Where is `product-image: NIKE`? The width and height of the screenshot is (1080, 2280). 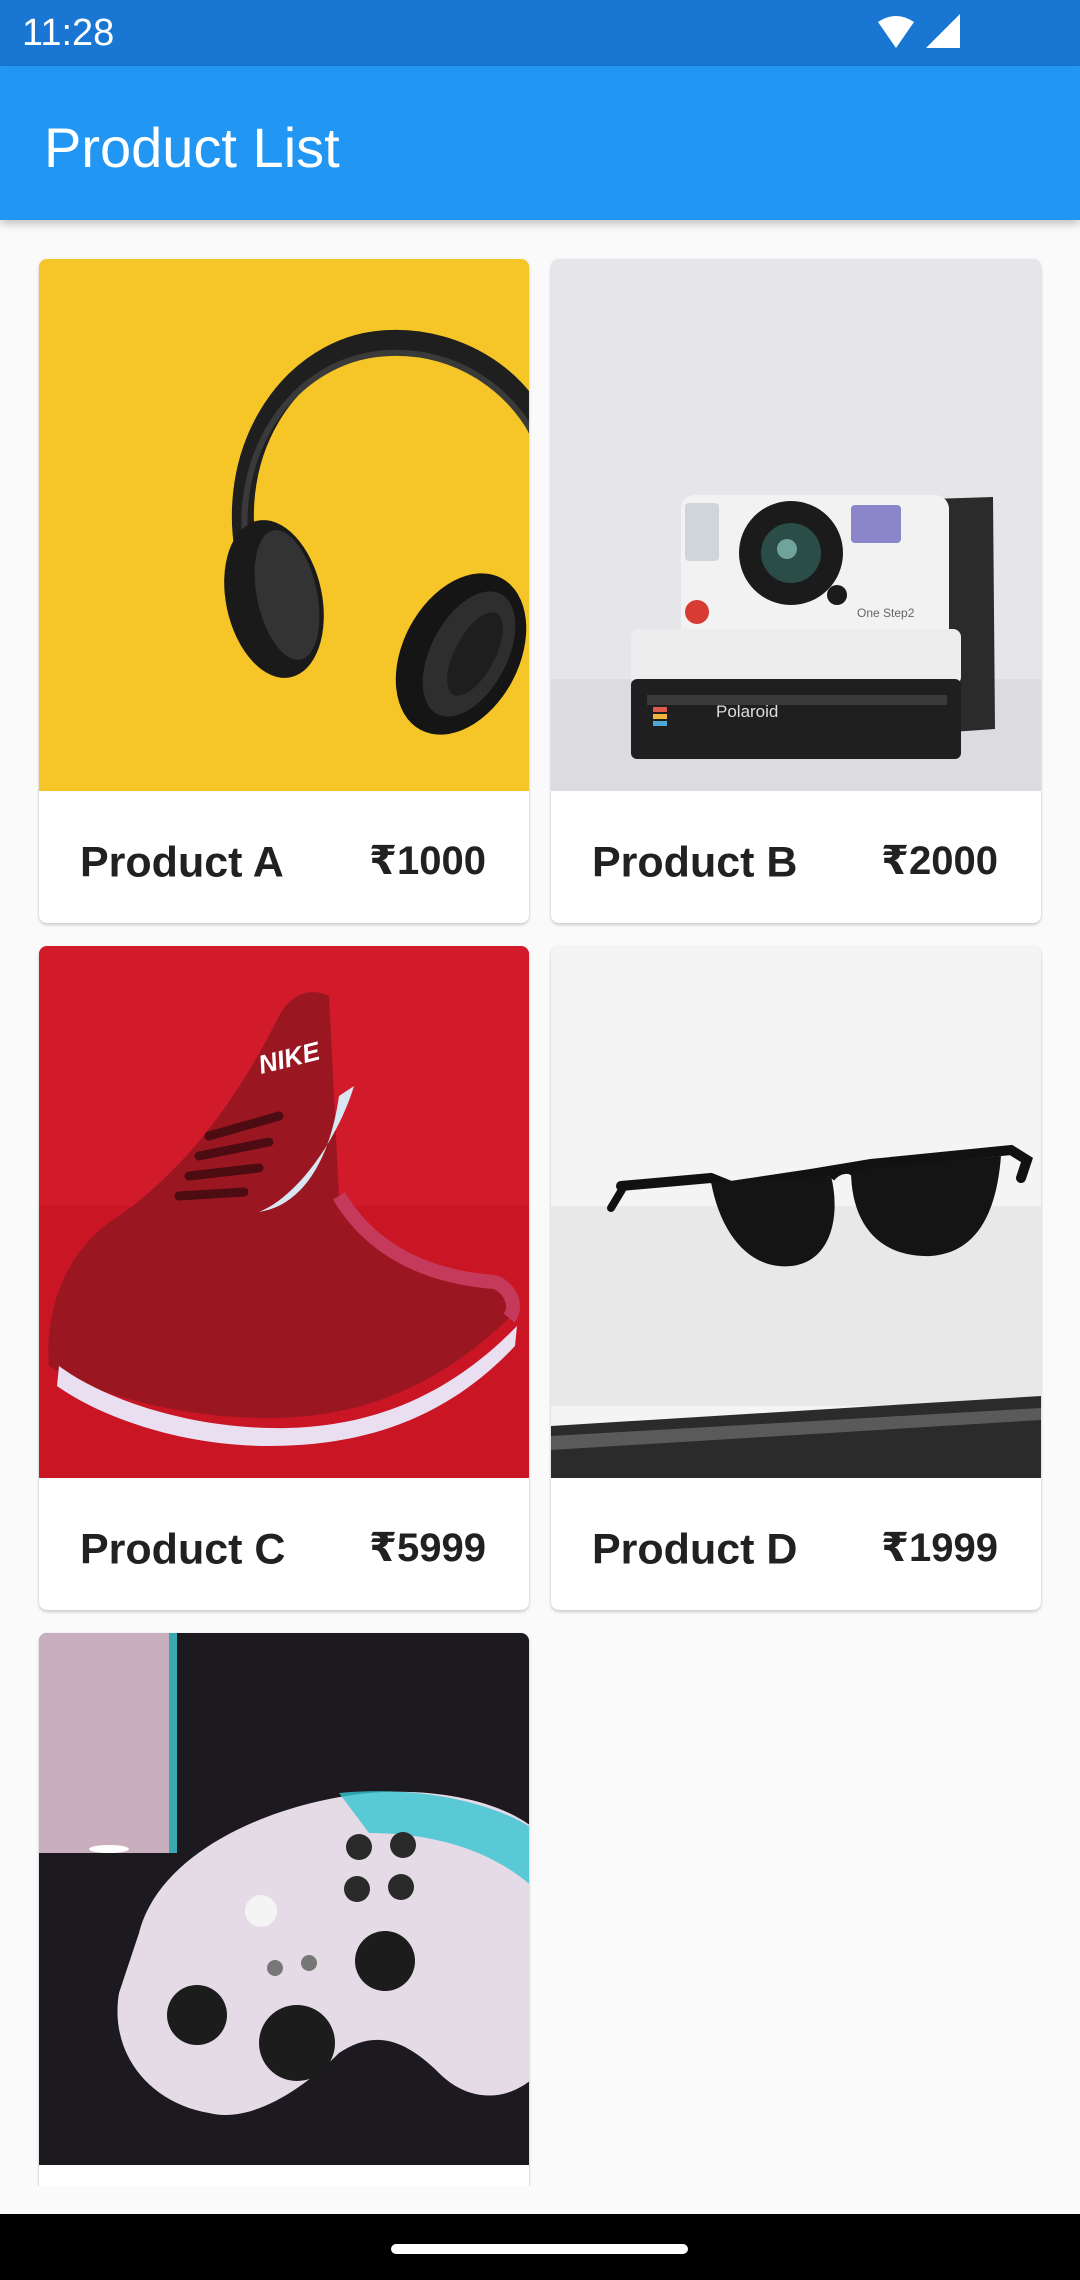
product-image: NIKE is located at coordinates (284, 1212).